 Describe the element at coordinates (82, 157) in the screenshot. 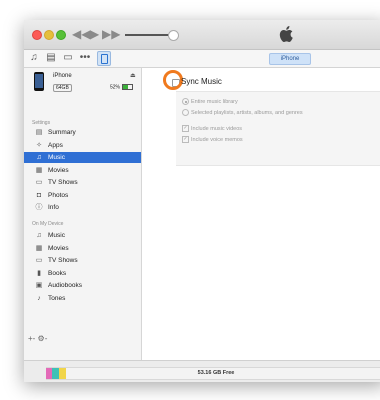

I see `sidebar-item-music: ♫ Music` at that location.